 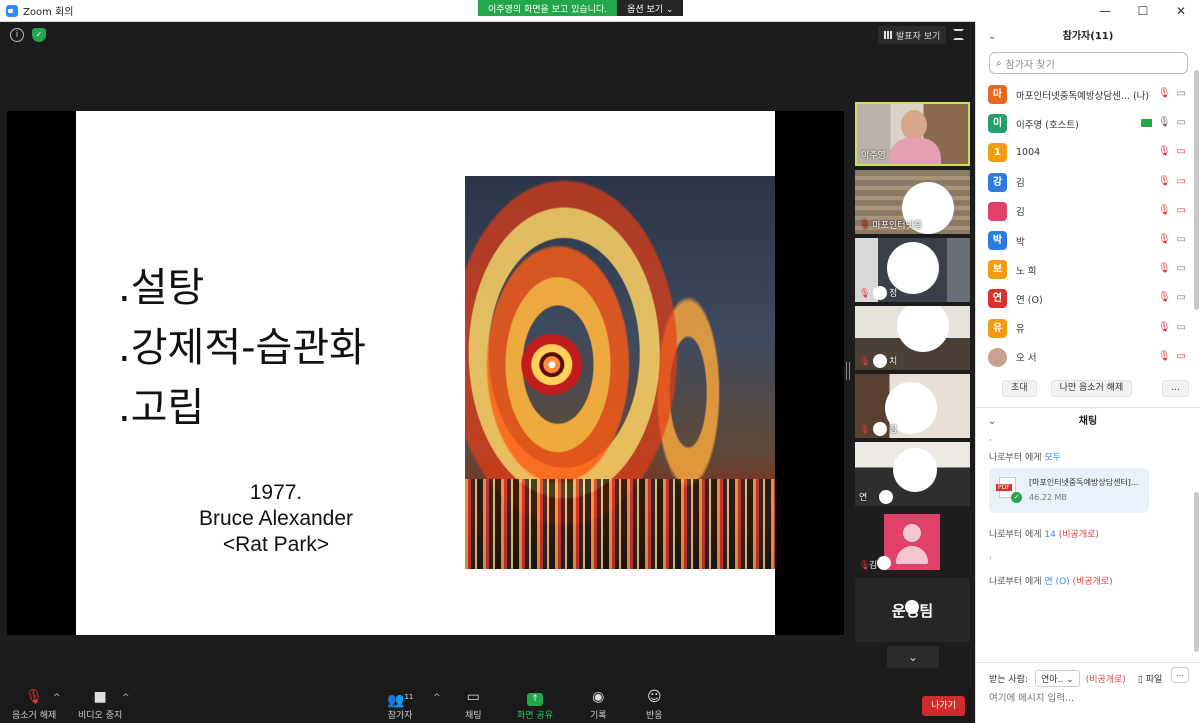 What do you see at coordinates (1047, 125) in the screenshot?
I see `participant-name: 이주영 (호스트)` at bounding box center [1047, 125].